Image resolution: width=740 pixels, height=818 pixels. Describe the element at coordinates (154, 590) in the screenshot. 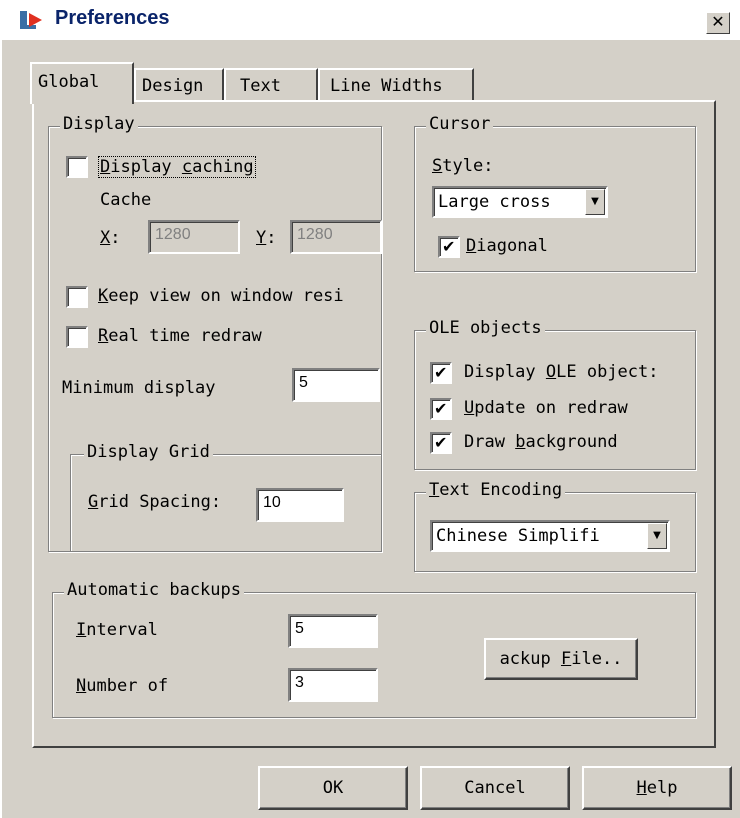

I see `automatic-backups-label: Automatic backups` at that location.